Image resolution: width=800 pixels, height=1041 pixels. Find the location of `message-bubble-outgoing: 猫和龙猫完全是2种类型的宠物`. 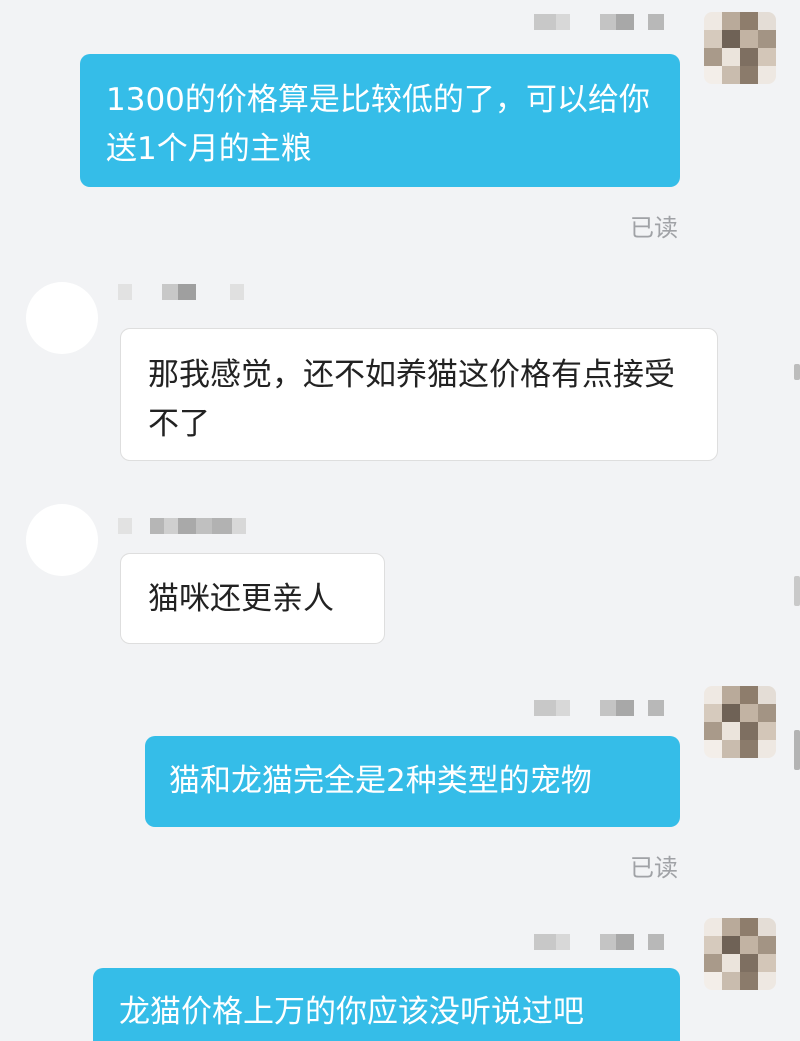

message-bubble-outgoing: 猫和龙猫完全是2种类型的宠物 is located at coordinates (412, 781).